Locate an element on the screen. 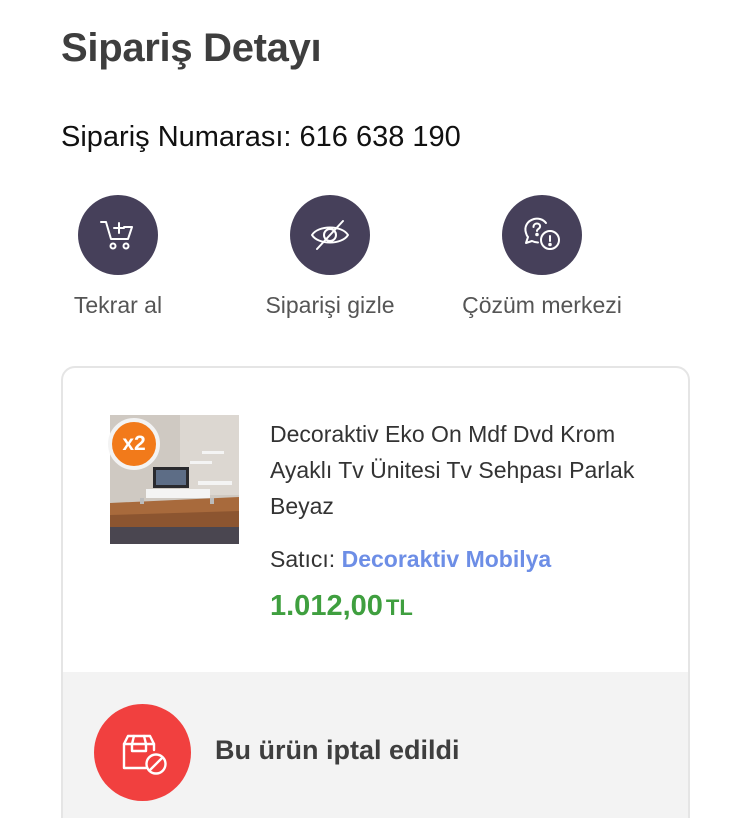 The image size is (750, 818). help-chat-icon is located at coordinates (542, 233).